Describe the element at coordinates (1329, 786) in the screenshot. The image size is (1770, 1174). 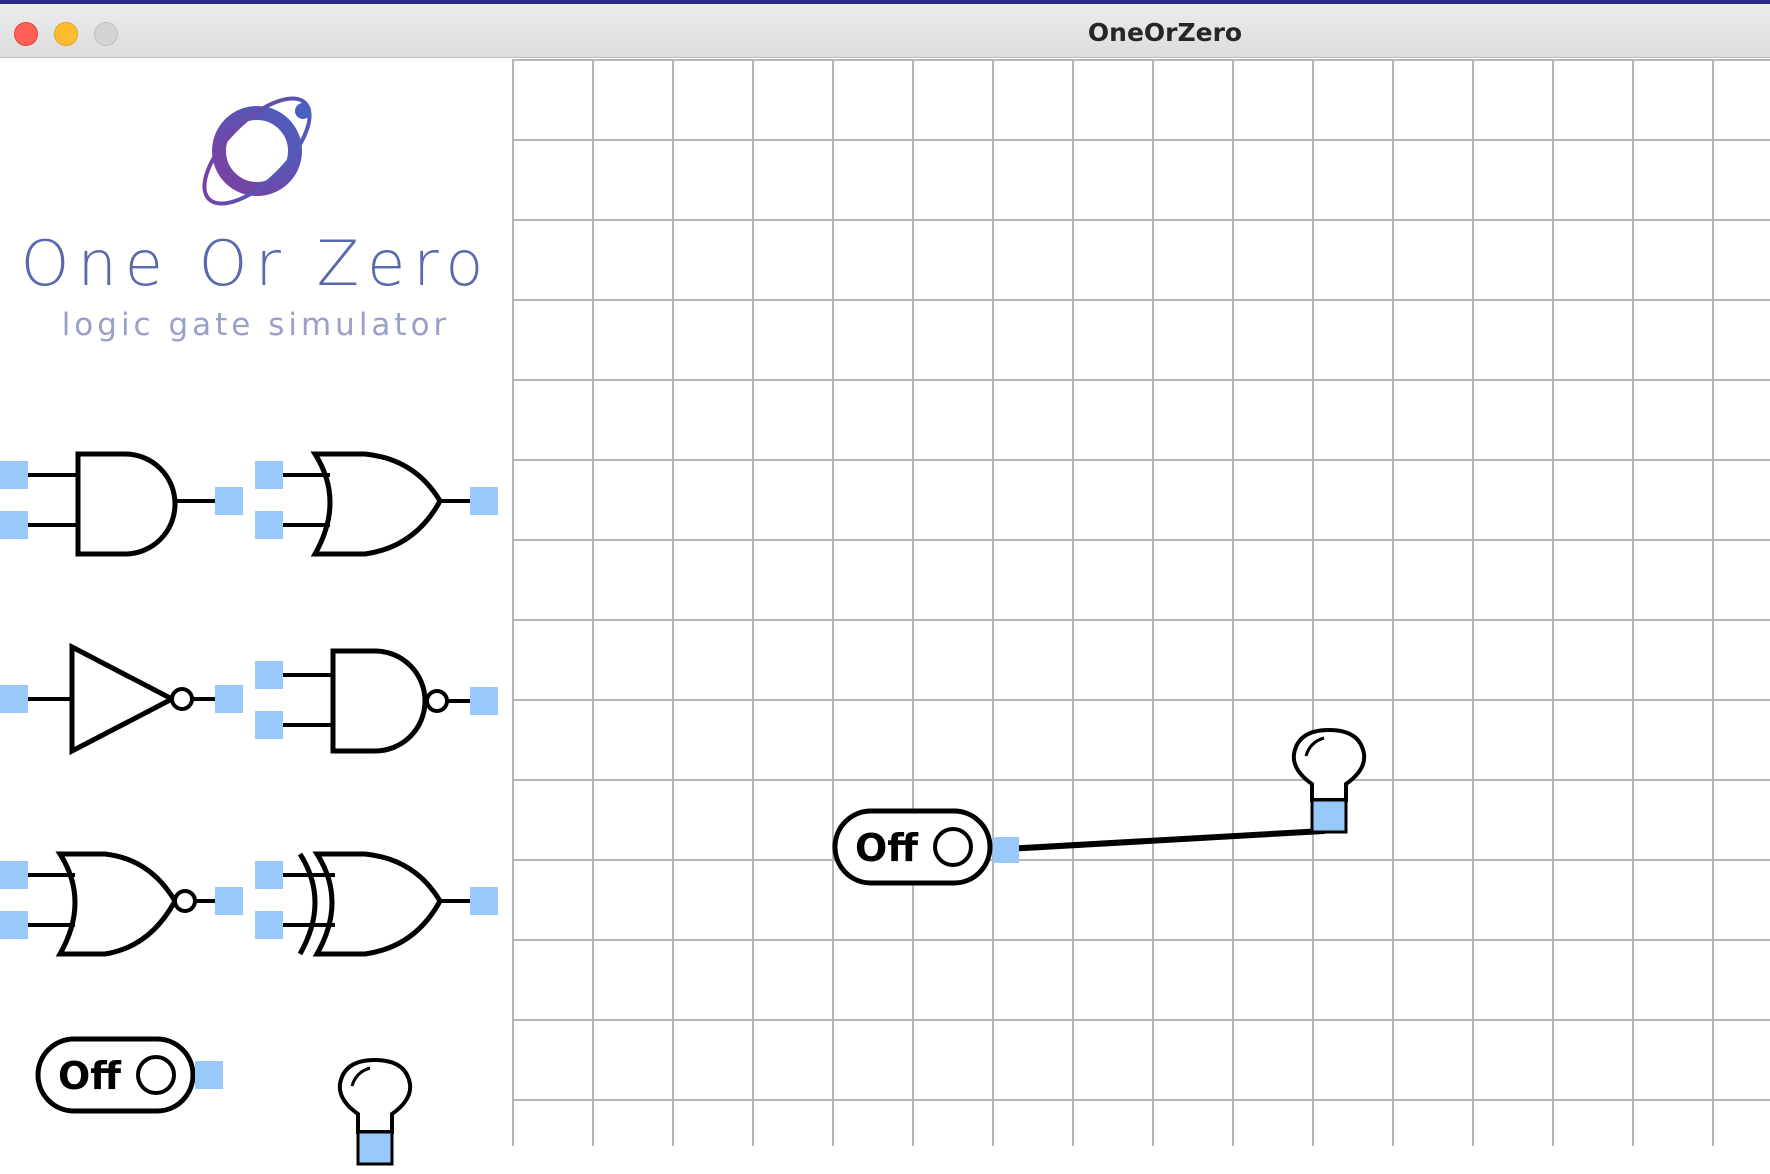
I see `placed-light-bulb` at that location.